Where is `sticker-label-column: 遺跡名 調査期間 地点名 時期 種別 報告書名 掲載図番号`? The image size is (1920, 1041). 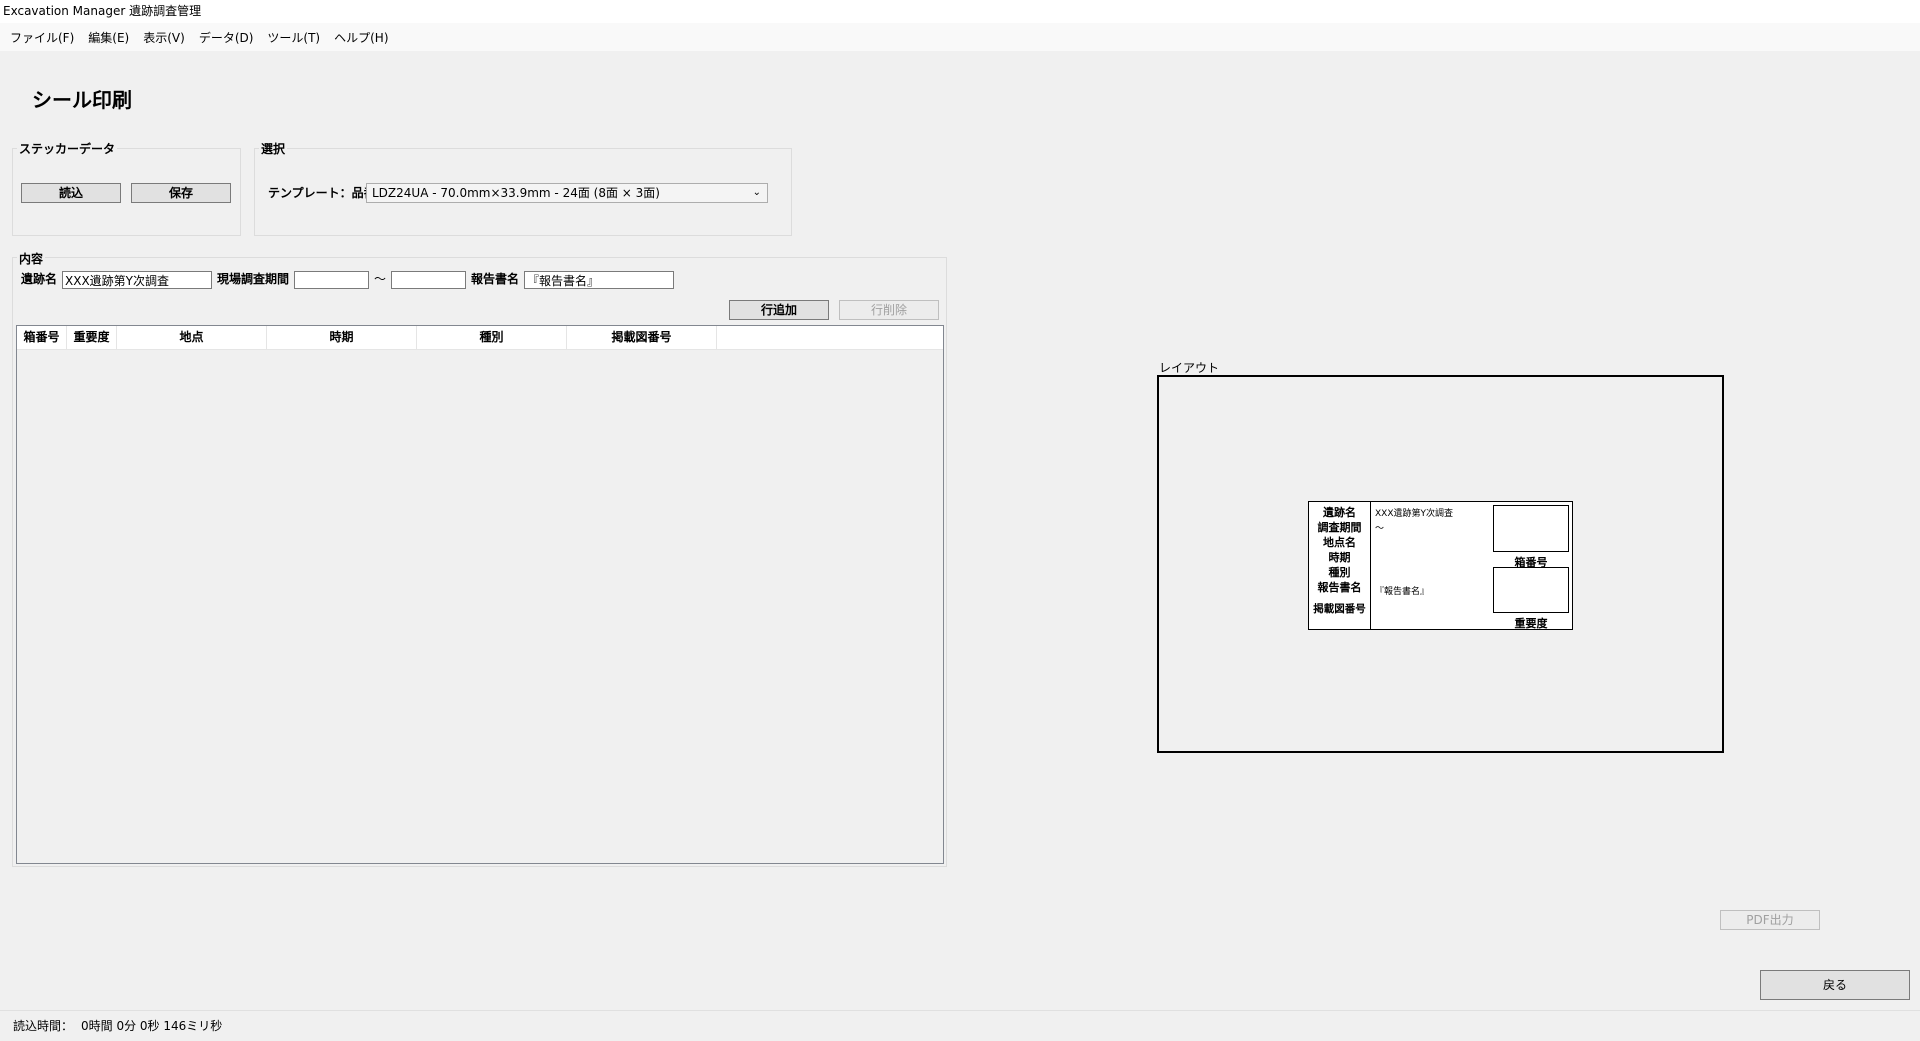 sticker-label-column: 遺跡名 調査期間 地点名 時期 種別 報告書名 掲載図番号 is located at coordinates (1340, 565).